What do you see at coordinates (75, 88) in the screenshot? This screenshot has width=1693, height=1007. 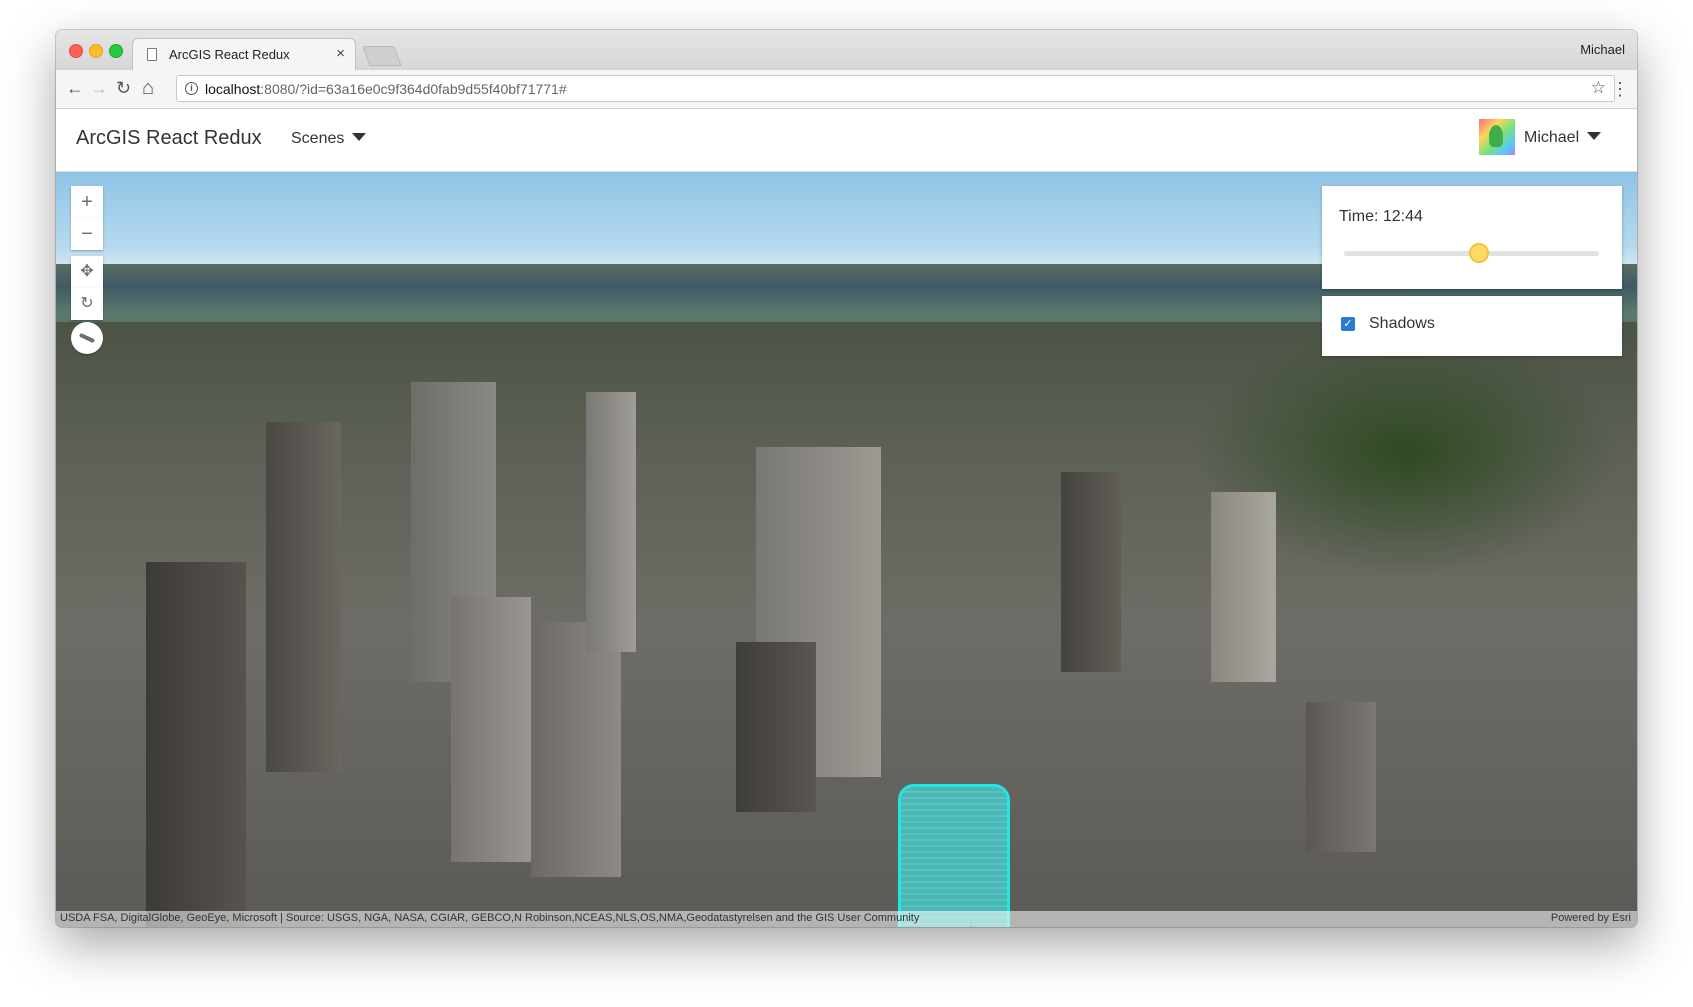 I see `back-icon: ←` at bounding box center [75, 88].